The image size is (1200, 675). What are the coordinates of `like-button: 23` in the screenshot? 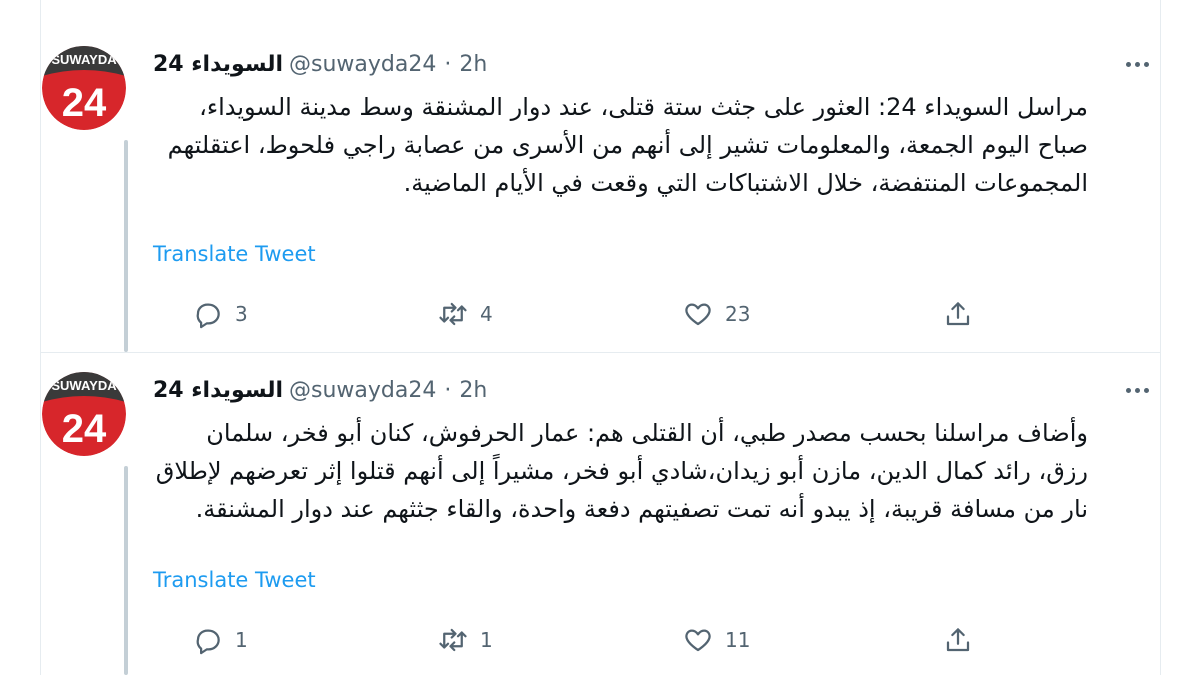 It's located at (716, 314).